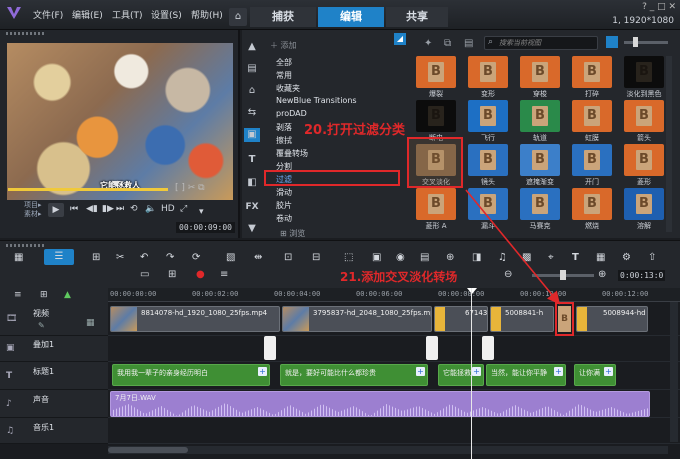 This screenshot has width=680, height=459. Describe the element at coordinates (388, 450) in the screenshot. I see `timeline-horizontal-scrollbar` at that location.